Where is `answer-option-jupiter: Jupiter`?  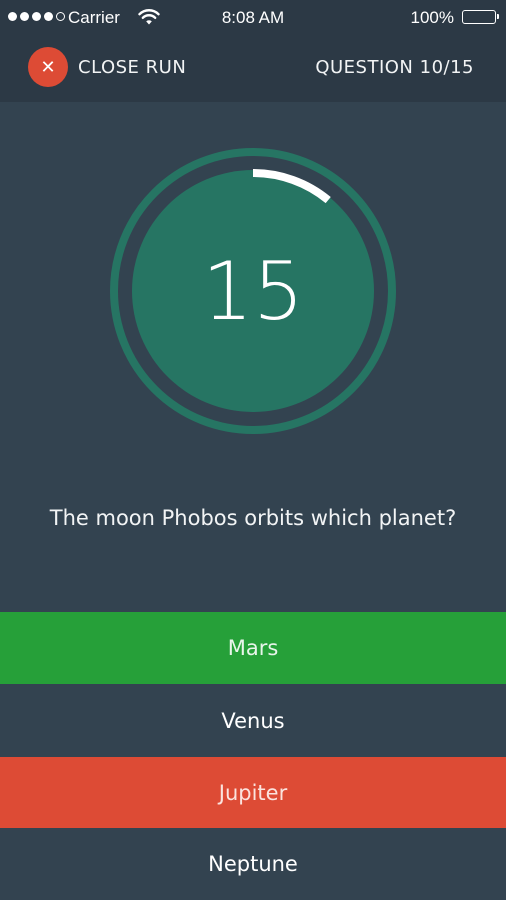
answer-option-jupiter: Jupiter is located at coordinates (253, 793).